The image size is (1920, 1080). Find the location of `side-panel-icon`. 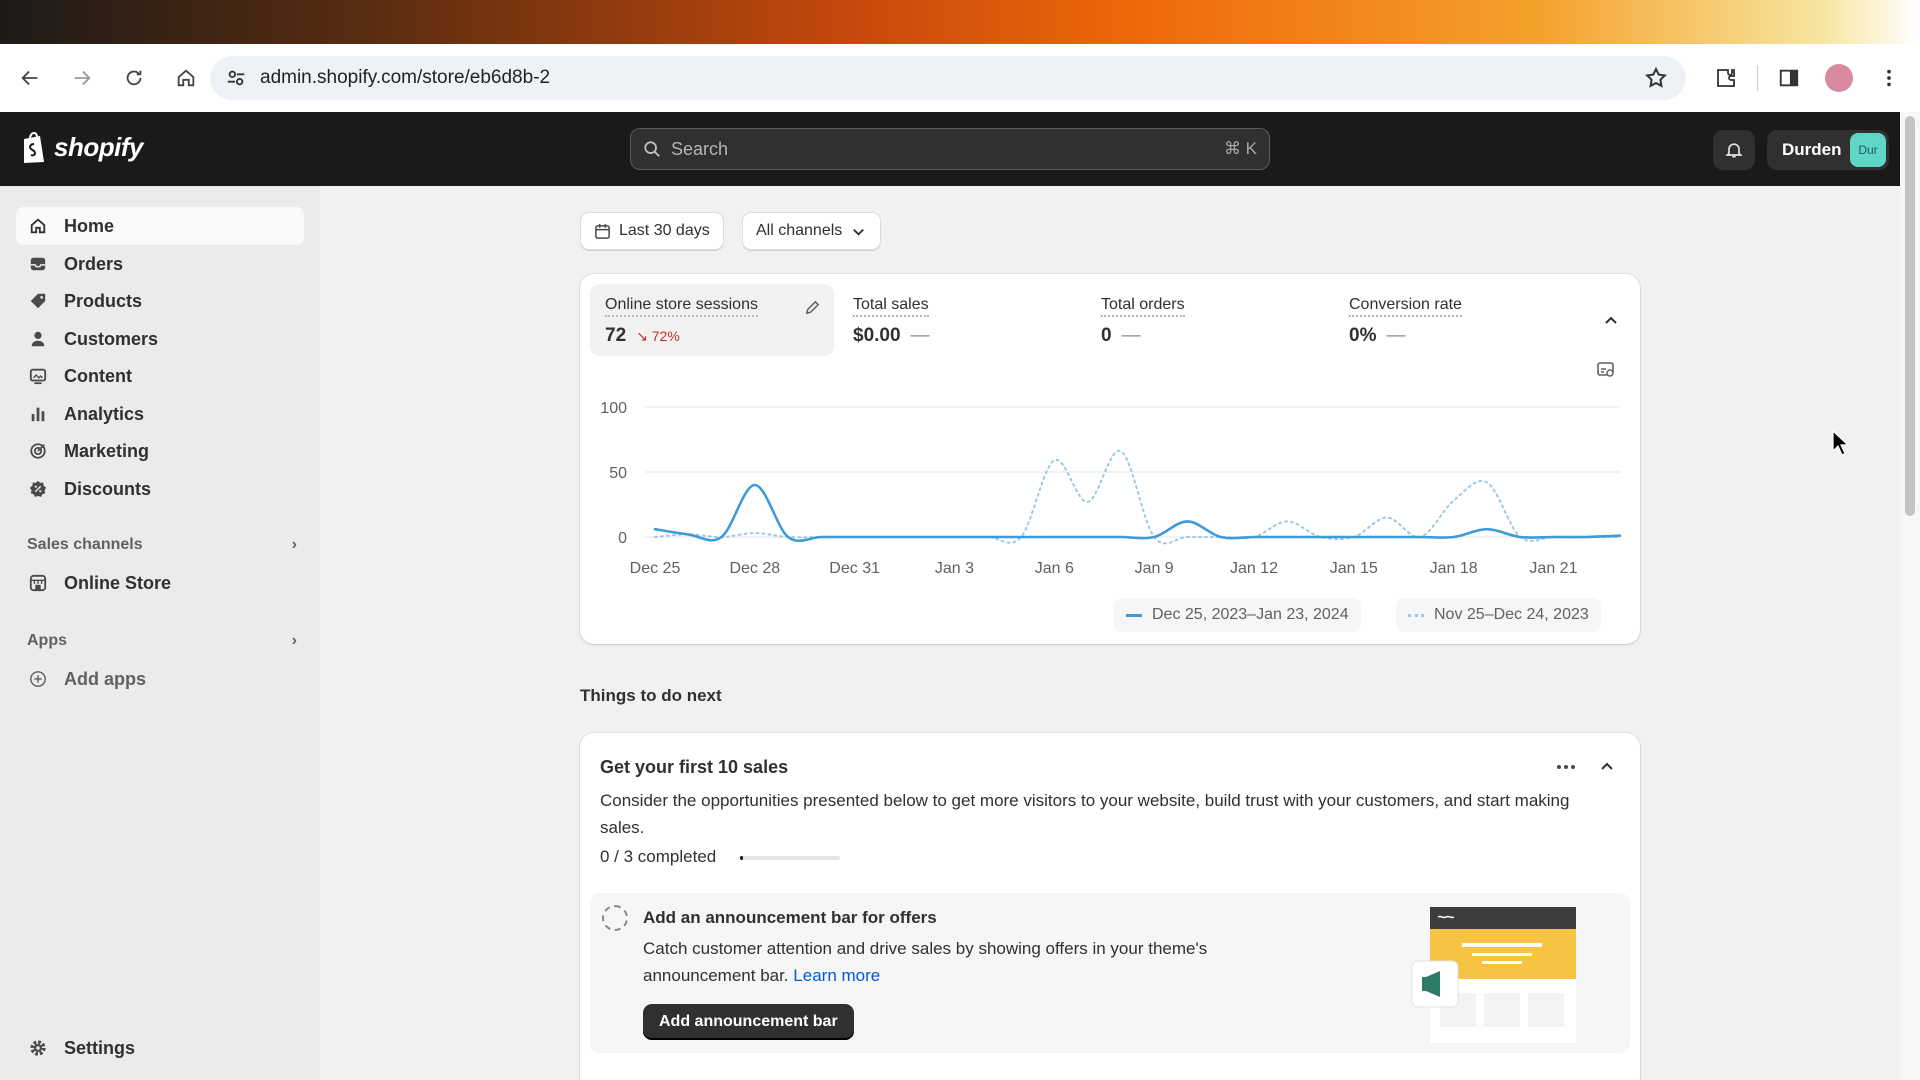

side-panel-icon is located at coordinates (1789, 78).